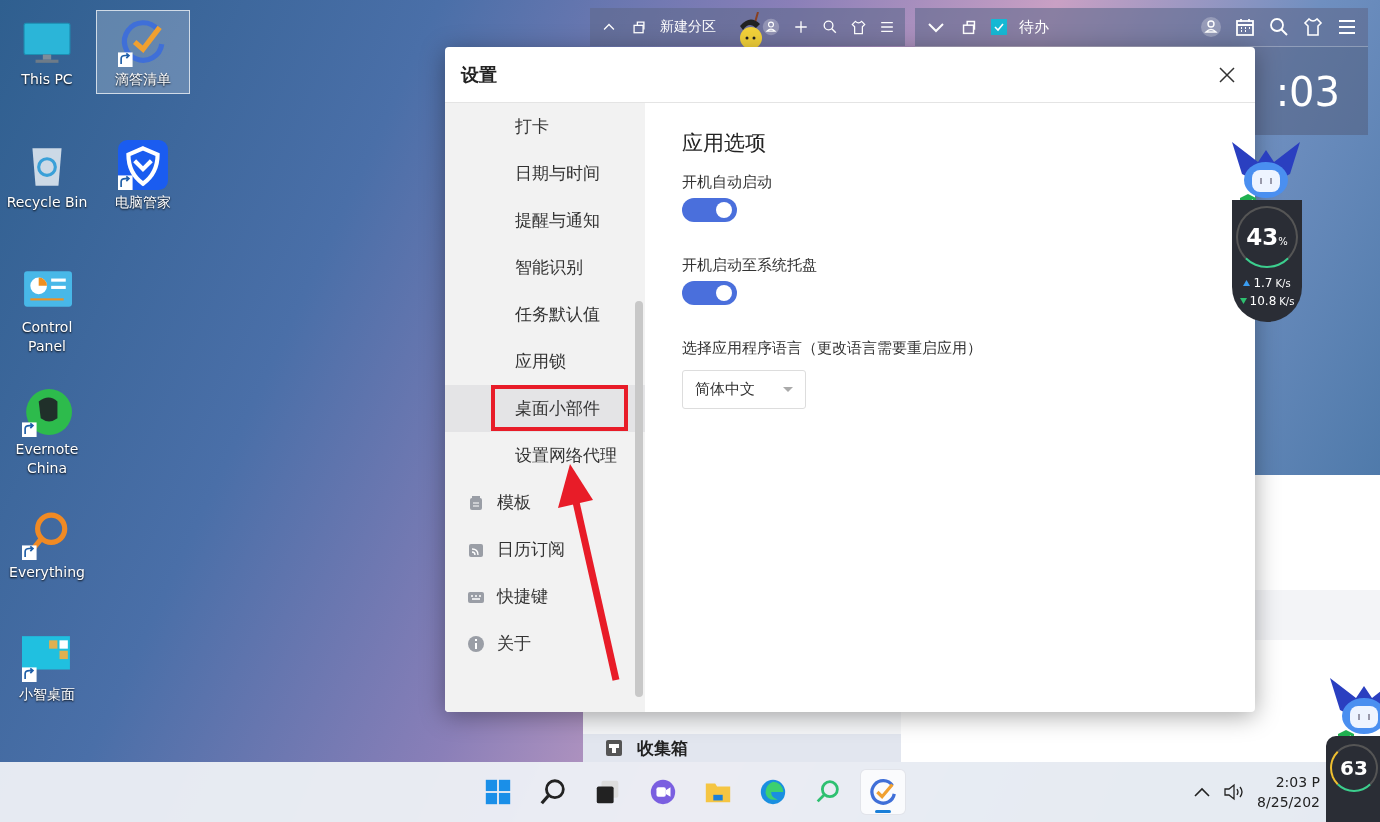 This screenshot has width=1380, height=822. What do you see at coordinates (47, 667) in the screenshot?
I see `desktop-shortcut: 小智桌面` at bounding box center [47, 667].